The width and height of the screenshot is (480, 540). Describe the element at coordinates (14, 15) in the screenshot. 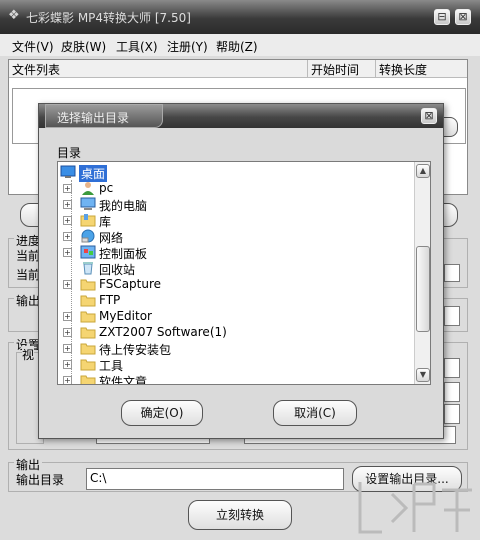

I see `app-logo-icon: ❖` at that location.